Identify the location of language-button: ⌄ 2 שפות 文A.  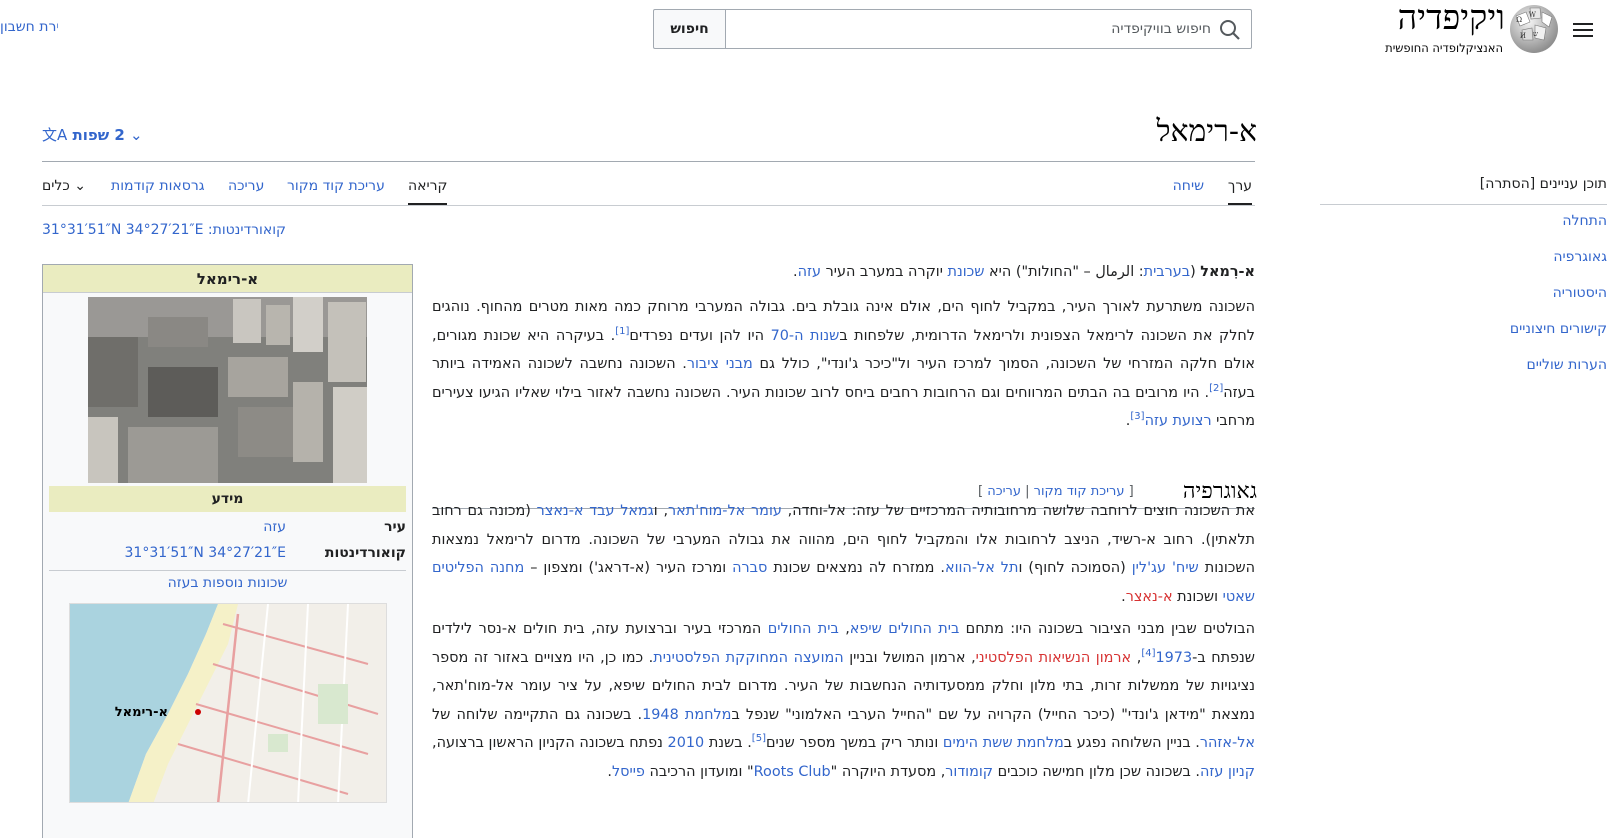
(92, 134).